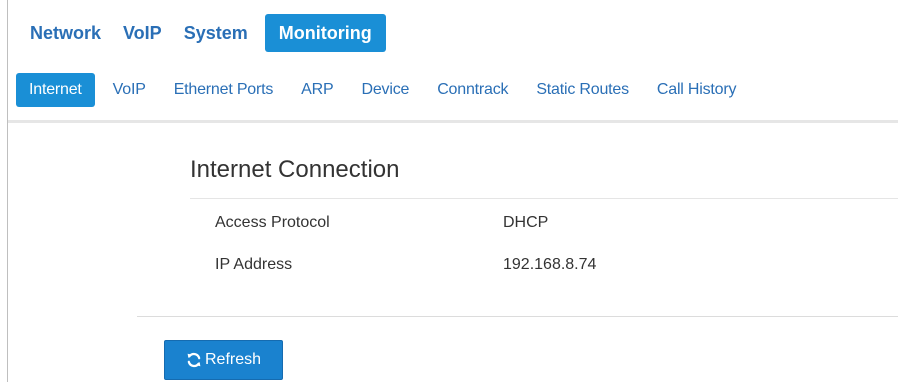 This screenshot has height=382, width=898. What do you see at coordinates (295, 169) in the screenshot?
I see `section-title: Internet Connection` at bounding box center [295, 169].